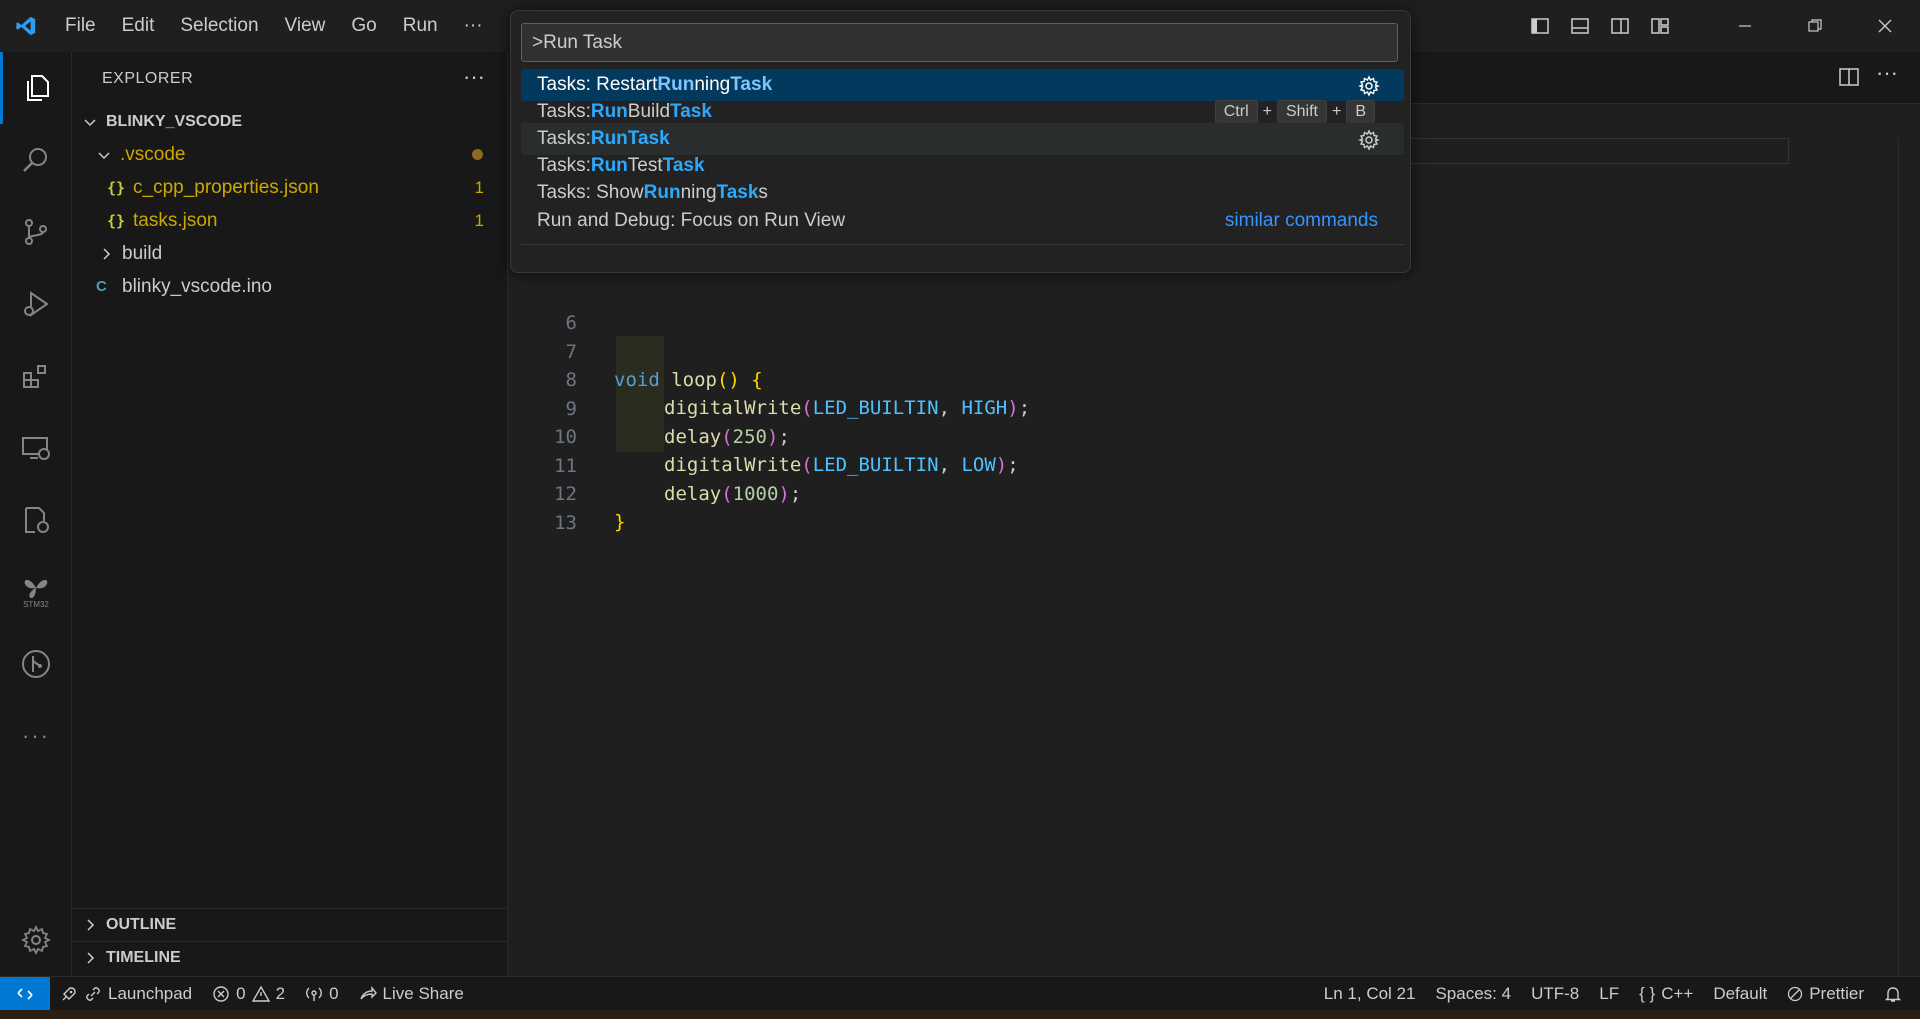 The width and height of the screenshot is (1920, 1019). I want to click on encoding: UTF-8, so click(1555, 994).